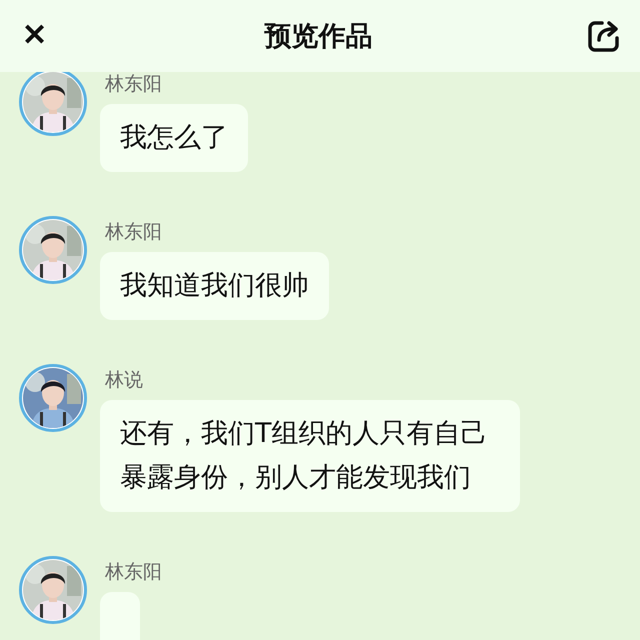 Image resolution: width=640 pixels, height=640 pixels. Describe the element at coordinates (318, 37) in the screenshot. I see `page-title: 预览作品` at that location.